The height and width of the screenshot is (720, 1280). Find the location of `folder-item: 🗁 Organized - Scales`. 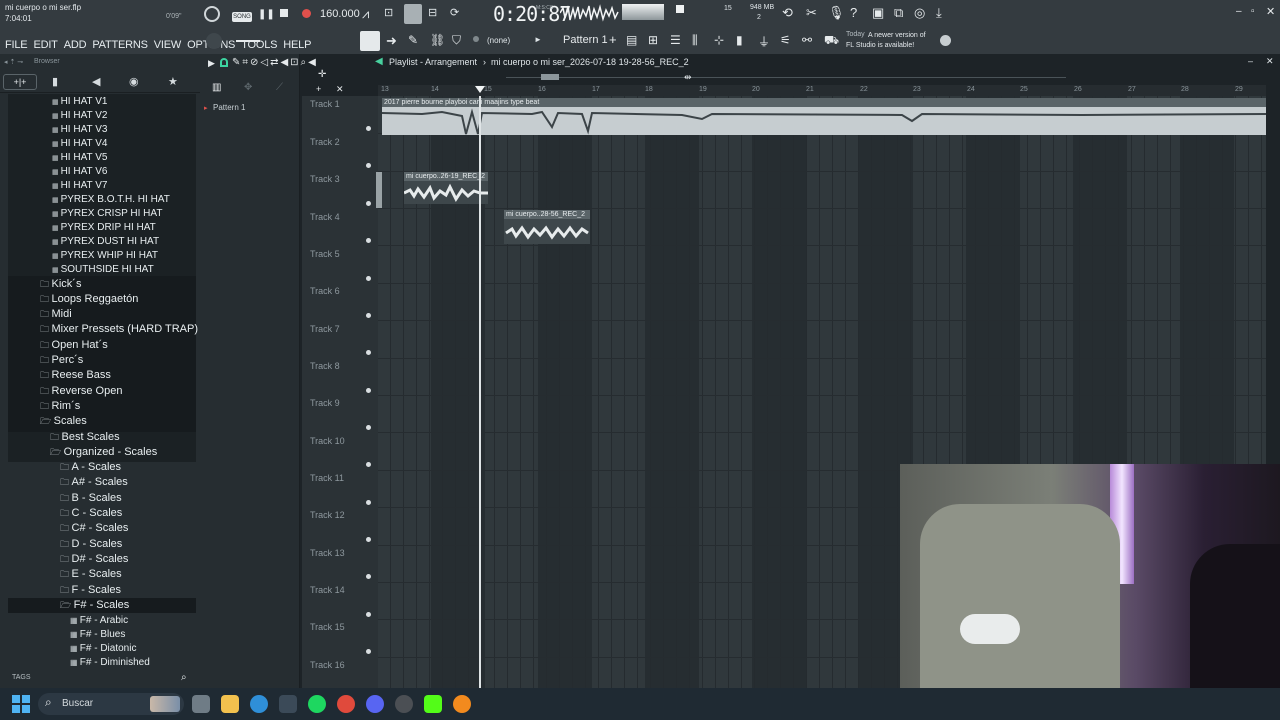

folder-item: 🗁 Organized - Scales is located at coordinates (103, 452).